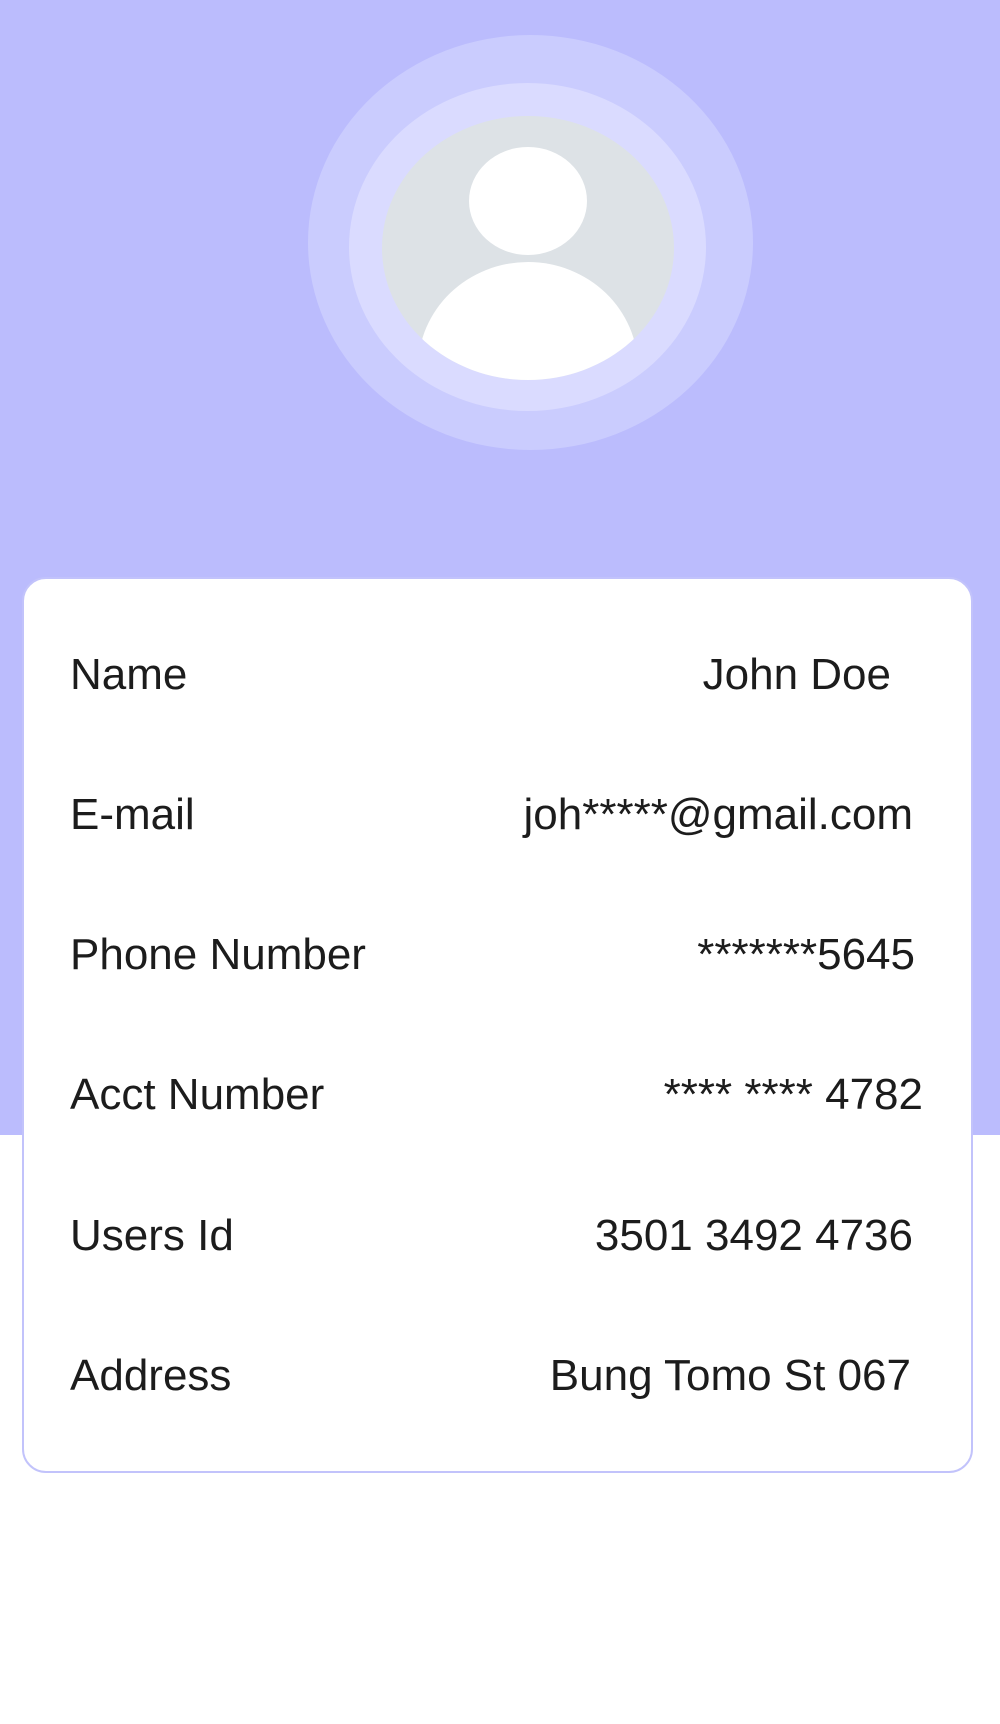 The image size is (1000, 1724). I want to click on email-value: joh*****@gmail.com, so click(718, 814).